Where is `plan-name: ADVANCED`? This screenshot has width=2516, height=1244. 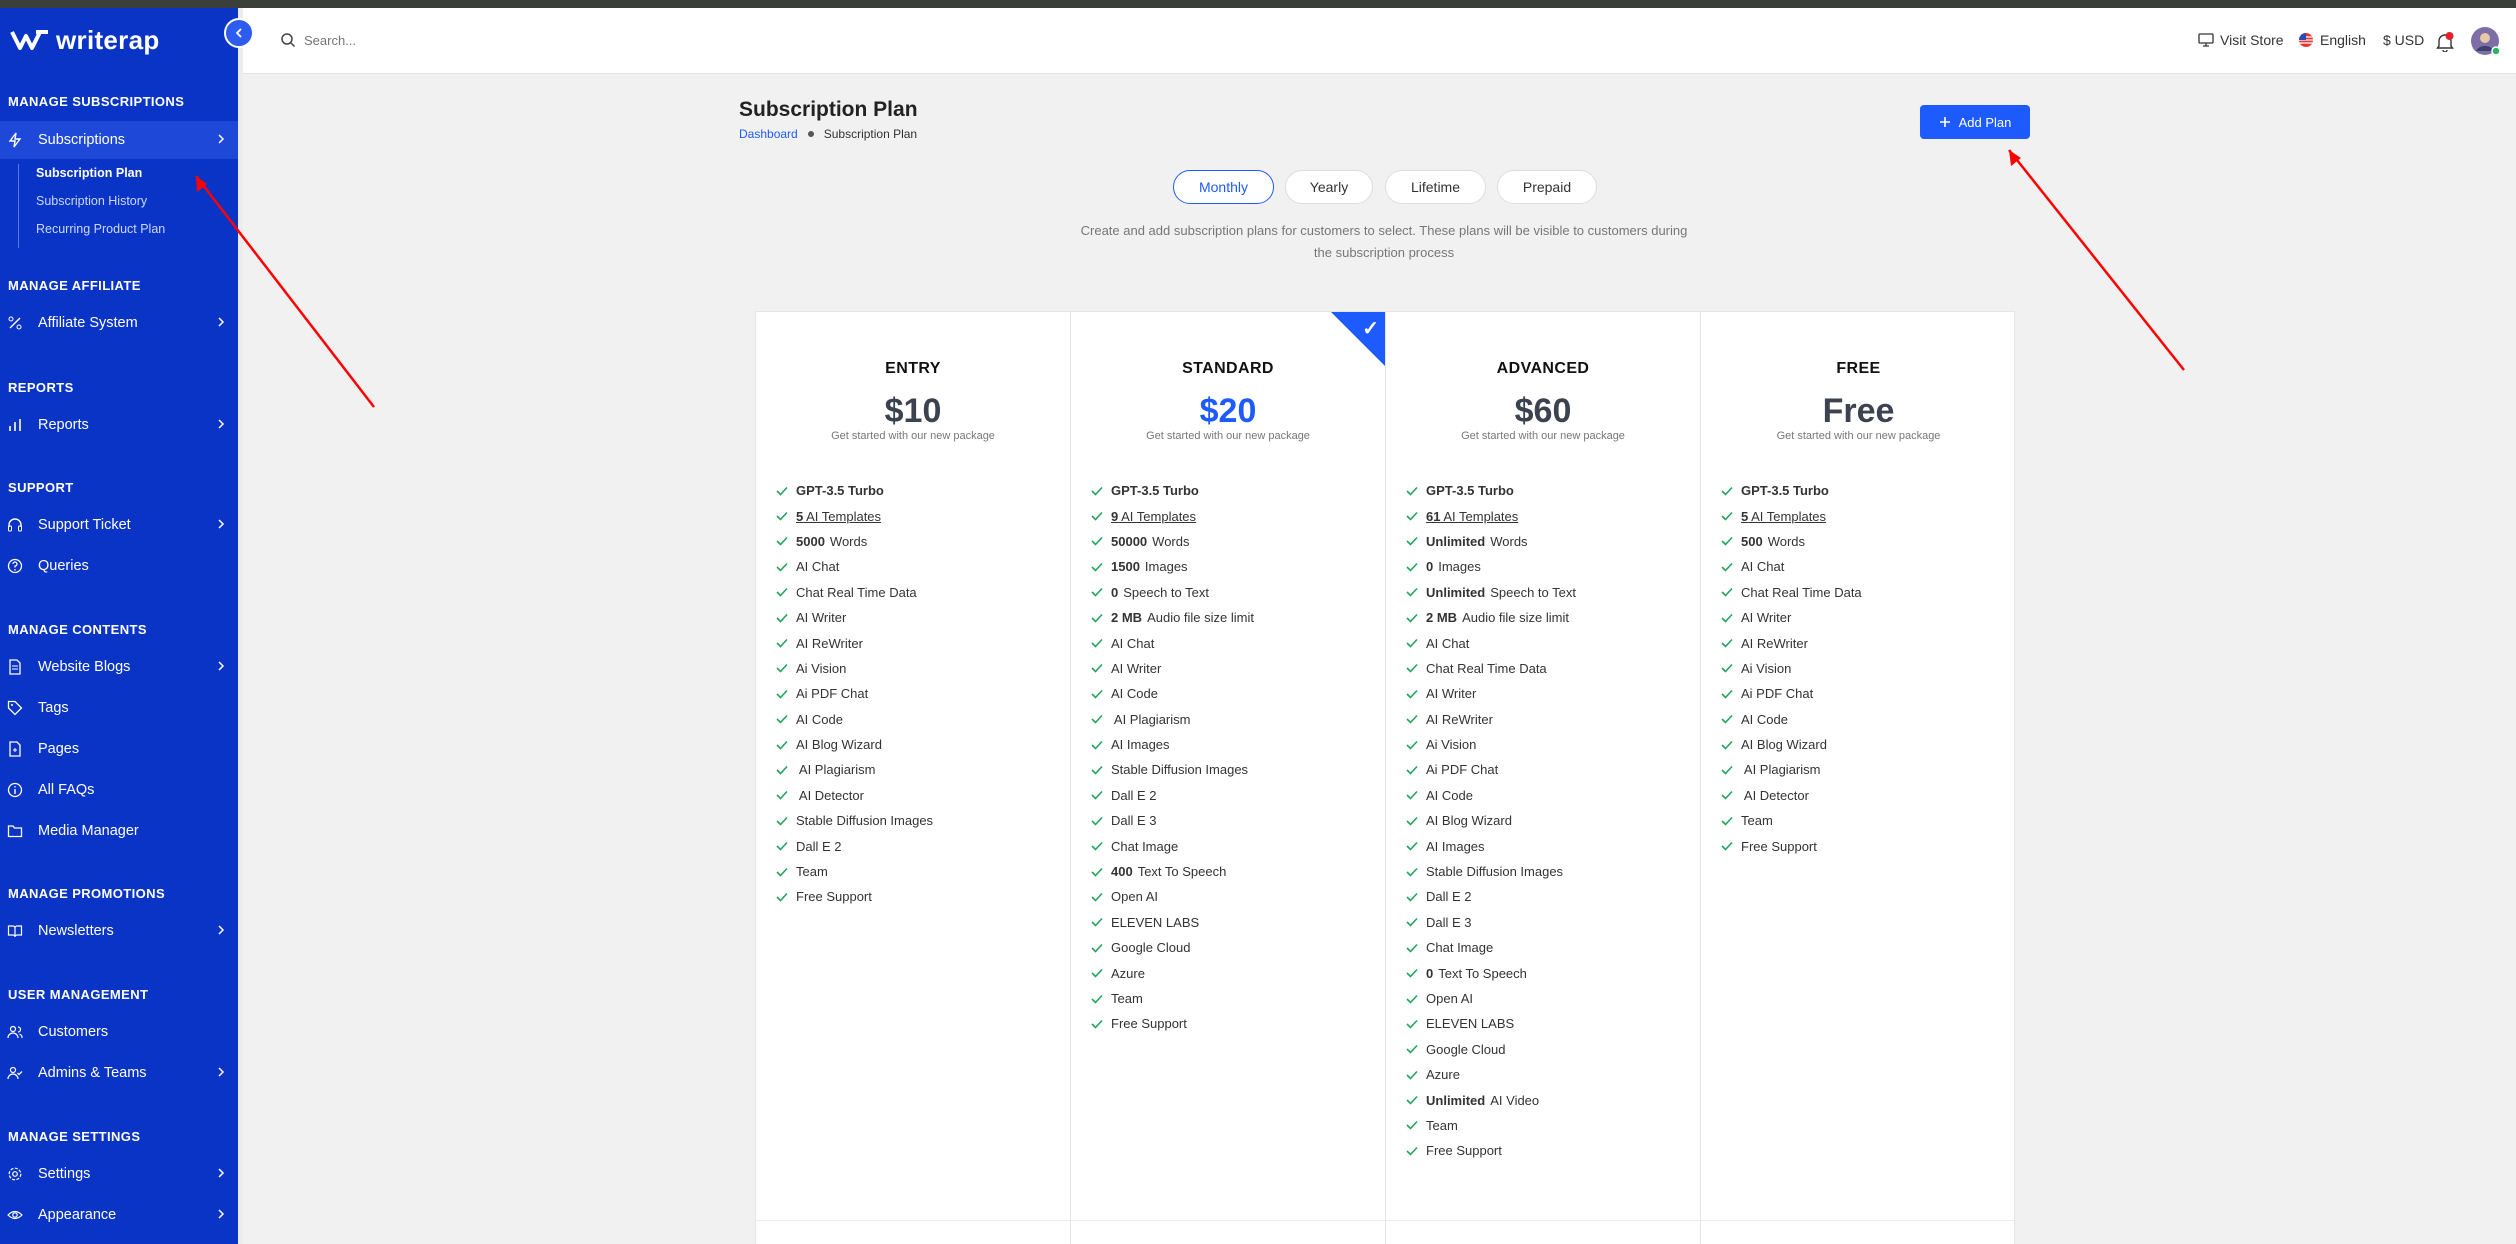
plan-name: ADVANCED is located at coordinates (1543, 368).